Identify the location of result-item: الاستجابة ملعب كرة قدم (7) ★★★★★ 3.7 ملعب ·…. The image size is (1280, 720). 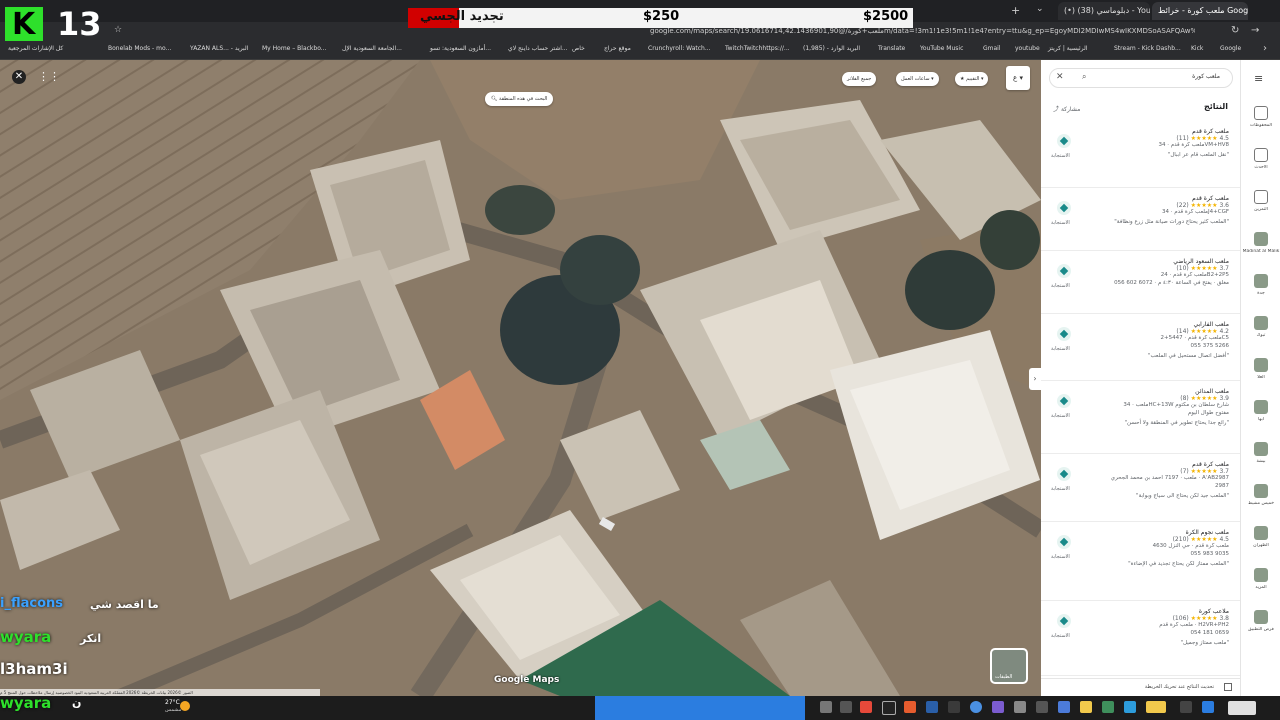
(1140, 487).